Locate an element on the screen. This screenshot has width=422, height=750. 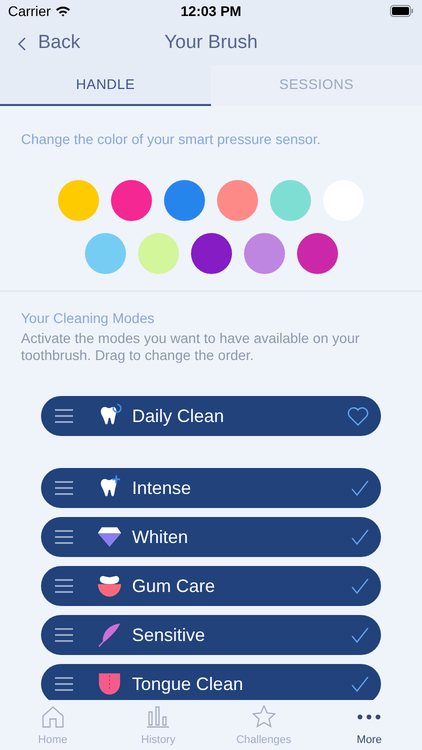
mode-row: Whiten is located at coordinates (211, 537).